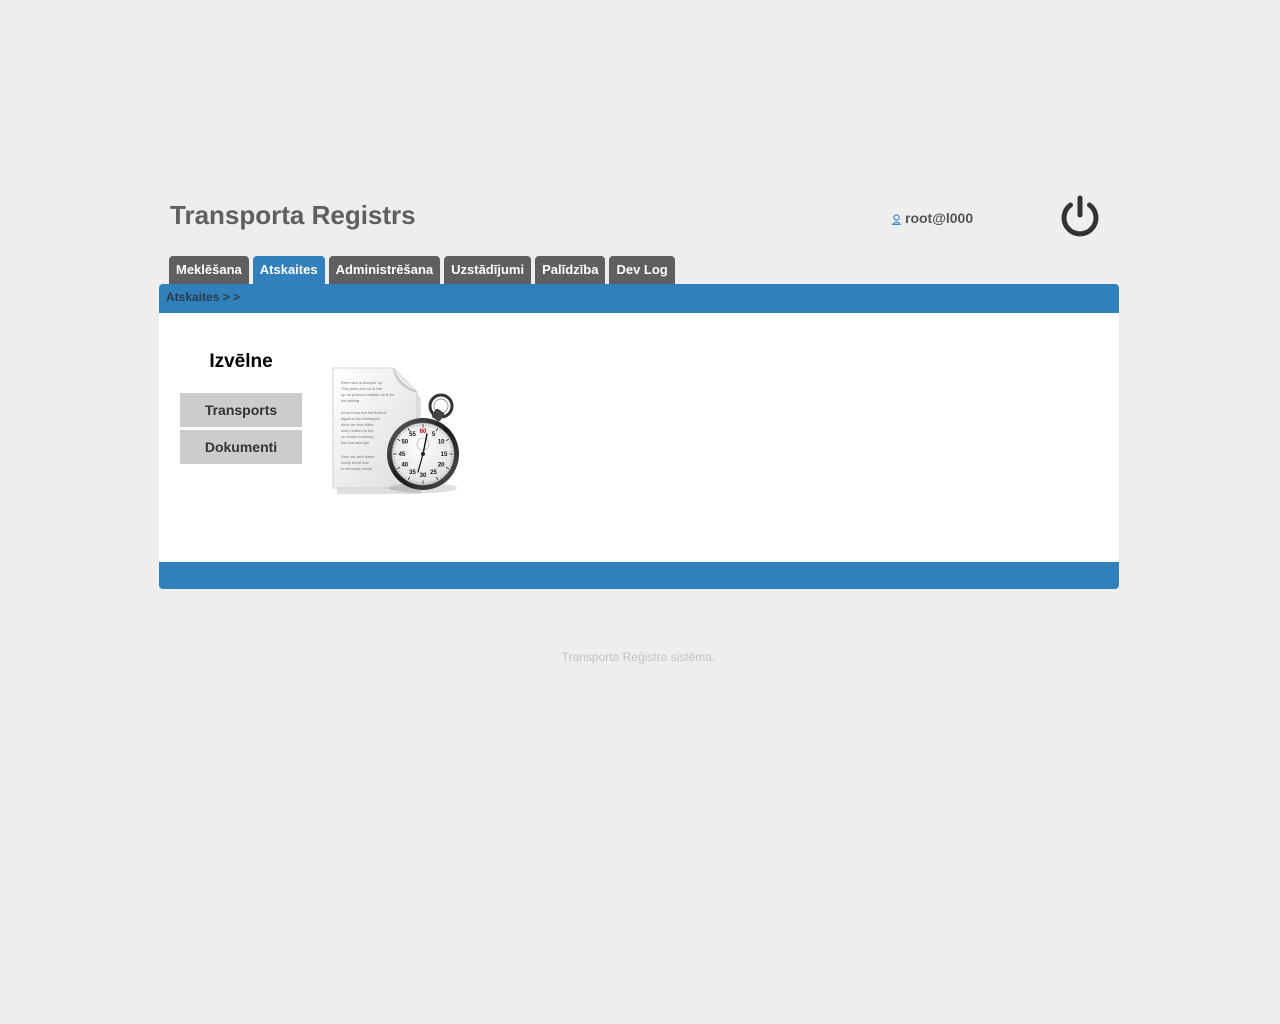 Image resolution: width=1280 pixels, height=1024 pixels. I want to click on footer-text: Transporta Reģistra sistēma., so click(638, 657).